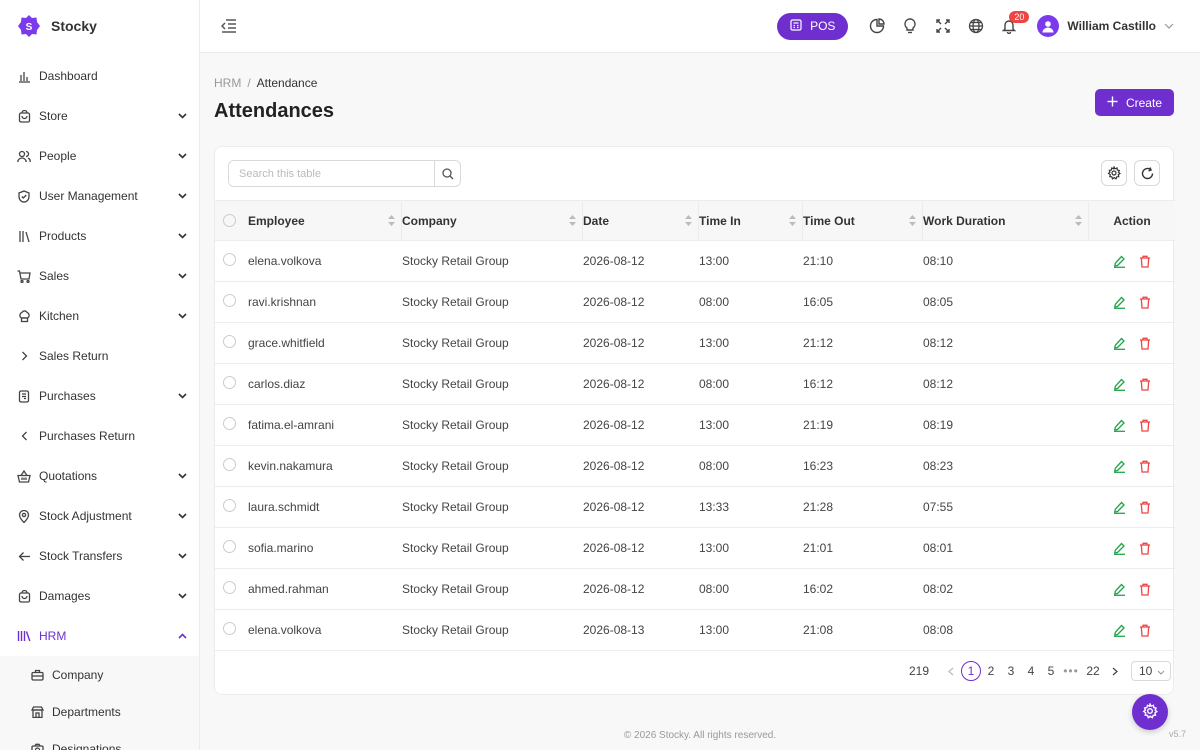 The height and width of the screenshot is (750, 1200). Describe the element at coordinates (99, 436) in the screenshot. I see `sidebar-item-purchases-return: Purchases Return` at that location.